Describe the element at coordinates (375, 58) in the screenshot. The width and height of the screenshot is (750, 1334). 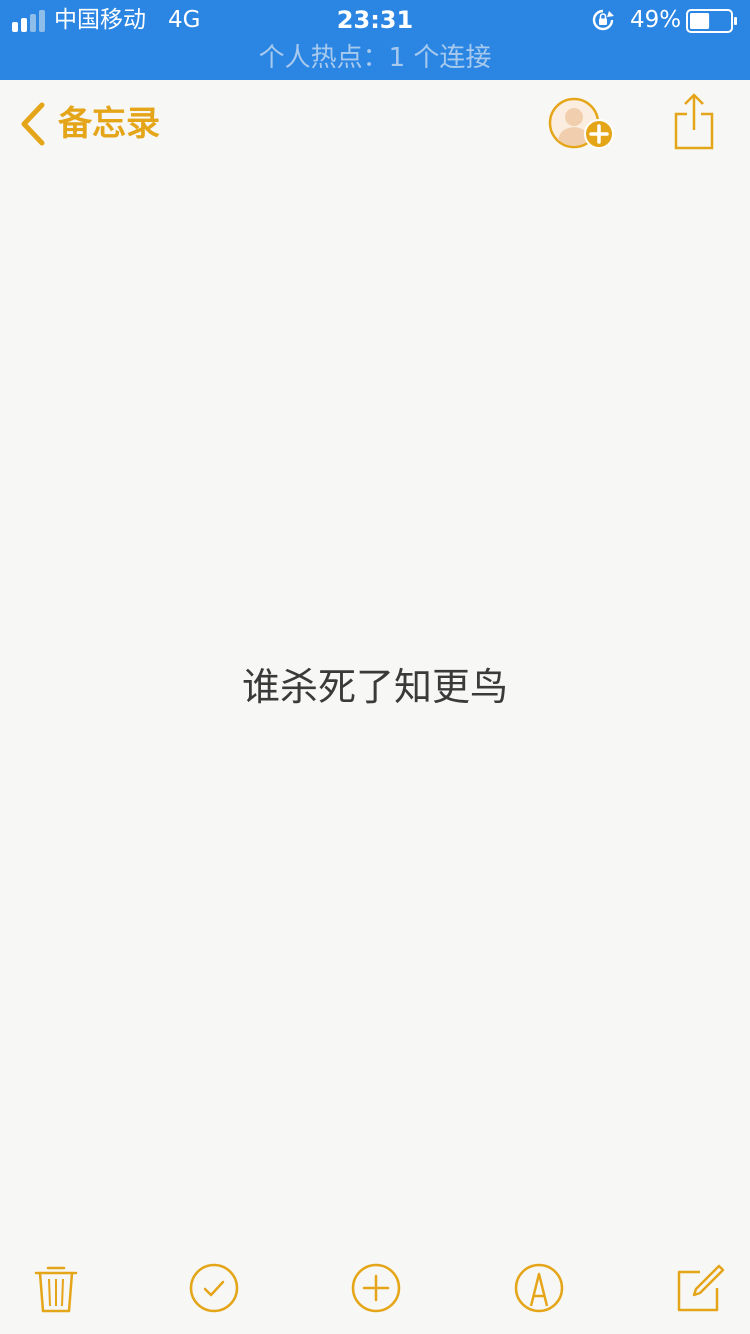
I see `hotspot-banner: 个人热点：1 个连接` at that location.